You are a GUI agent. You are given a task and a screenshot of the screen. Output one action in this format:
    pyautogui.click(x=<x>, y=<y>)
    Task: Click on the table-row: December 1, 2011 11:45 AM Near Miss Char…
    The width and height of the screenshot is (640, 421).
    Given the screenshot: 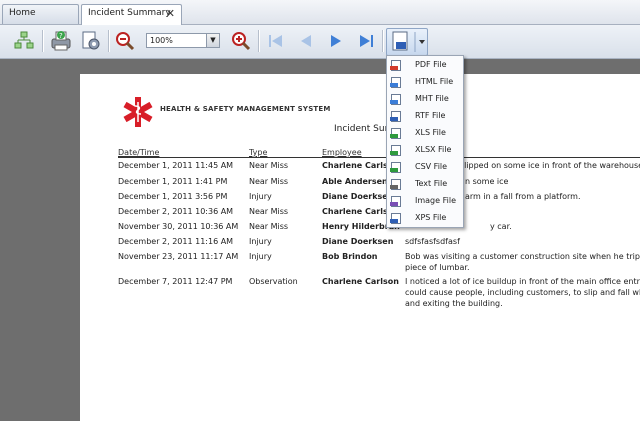 What is the action you would take?
    pyautogui.click(x=360, y=168)
    